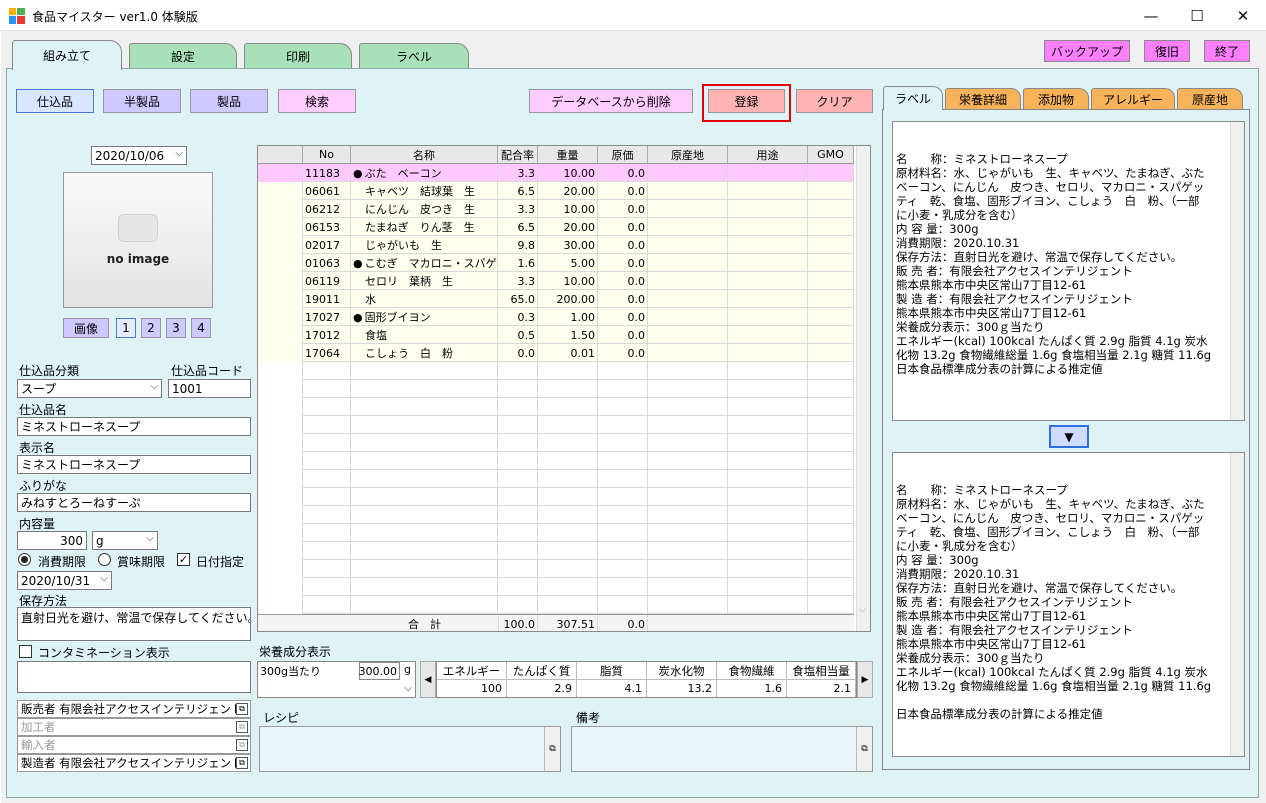  Describe the element at coordinates (327, 335) in the screenshot. I see `grid-cell-no: 17012` at that location.